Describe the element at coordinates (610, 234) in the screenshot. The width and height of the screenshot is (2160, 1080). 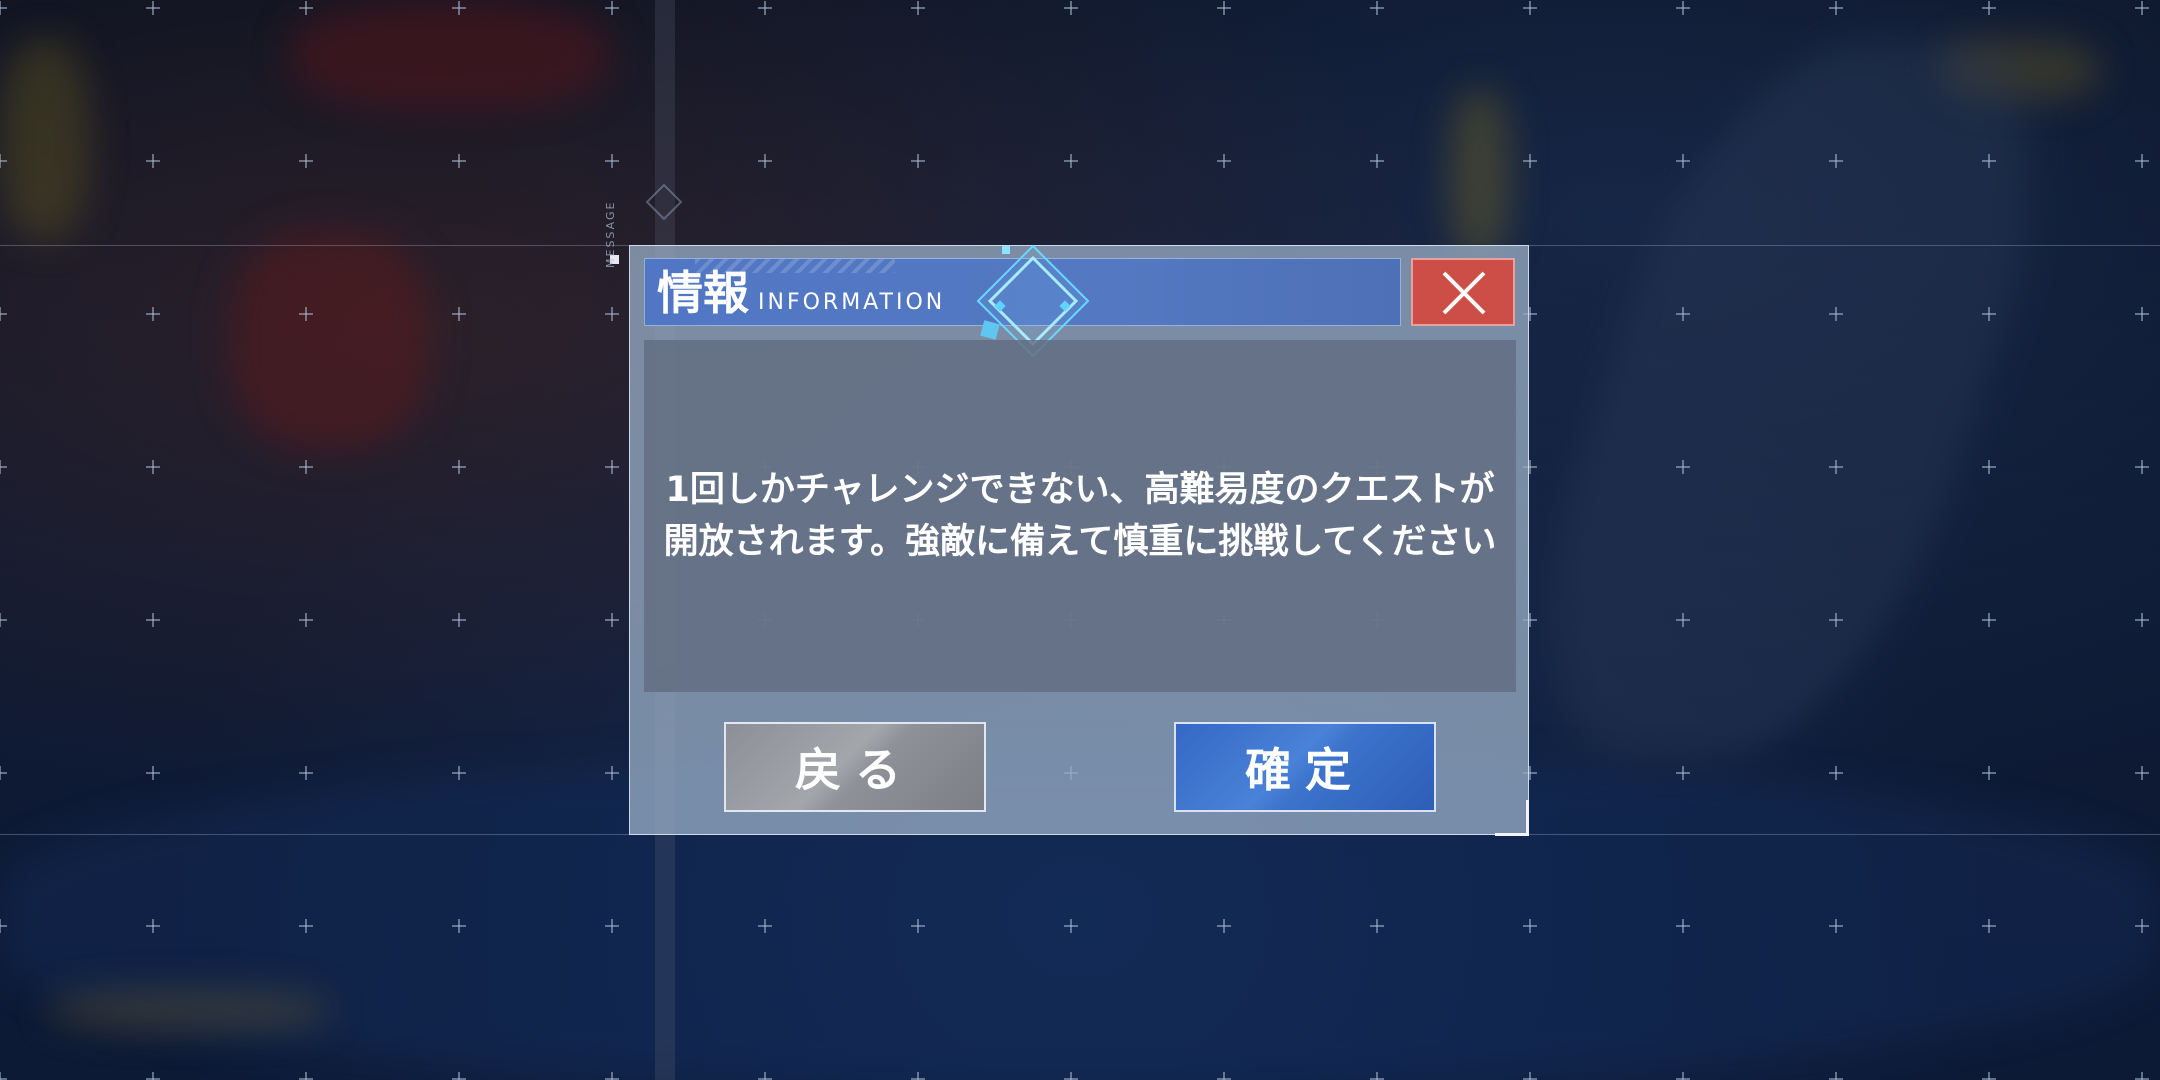
I see `side-label: MESSAGE` at that location.